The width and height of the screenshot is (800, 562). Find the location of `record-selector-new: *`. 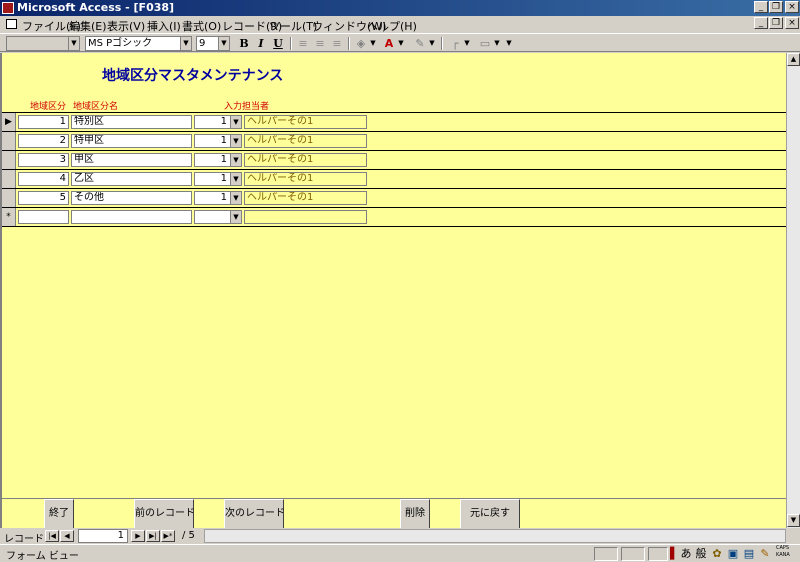

record-selector-new: * is located at coordinates (9, 217).